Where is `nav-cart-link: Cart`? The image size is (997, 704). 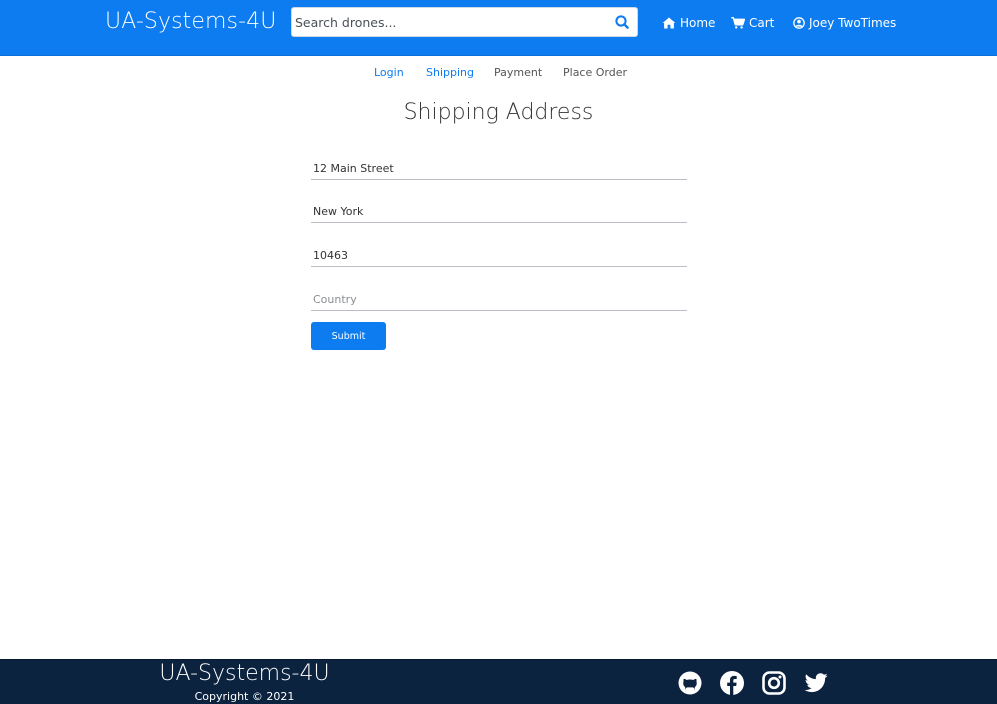
nav-cart-link: Cart is located at coordinates (752, 23).